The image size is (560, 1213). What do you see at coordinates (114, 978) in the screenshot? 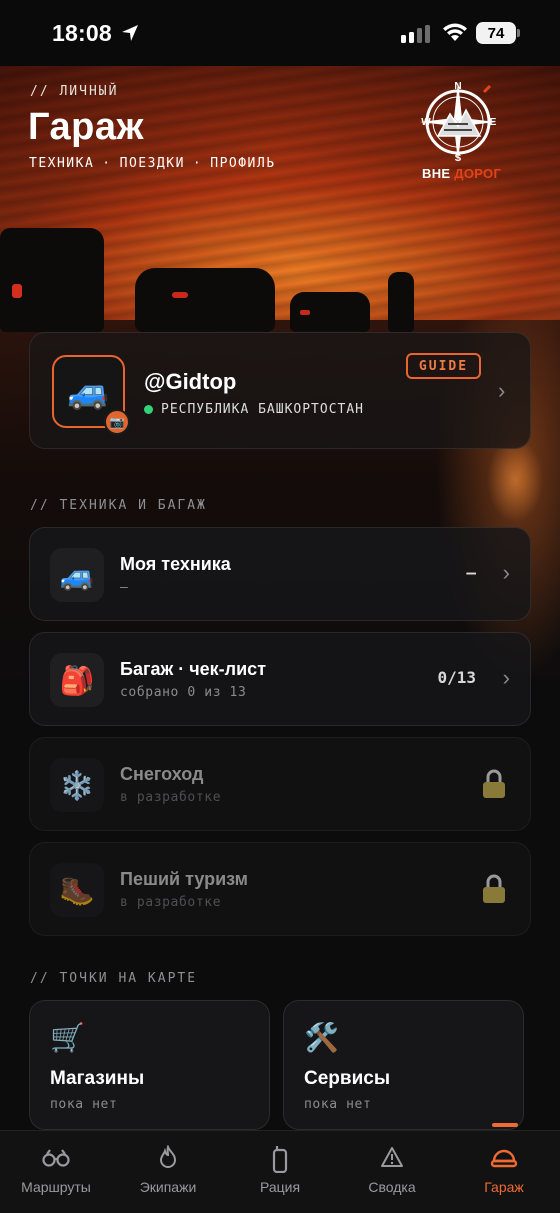
I see `section-title-map: // ТОЧКИ НА КАРТЕ` at bounding box center [114, 978].